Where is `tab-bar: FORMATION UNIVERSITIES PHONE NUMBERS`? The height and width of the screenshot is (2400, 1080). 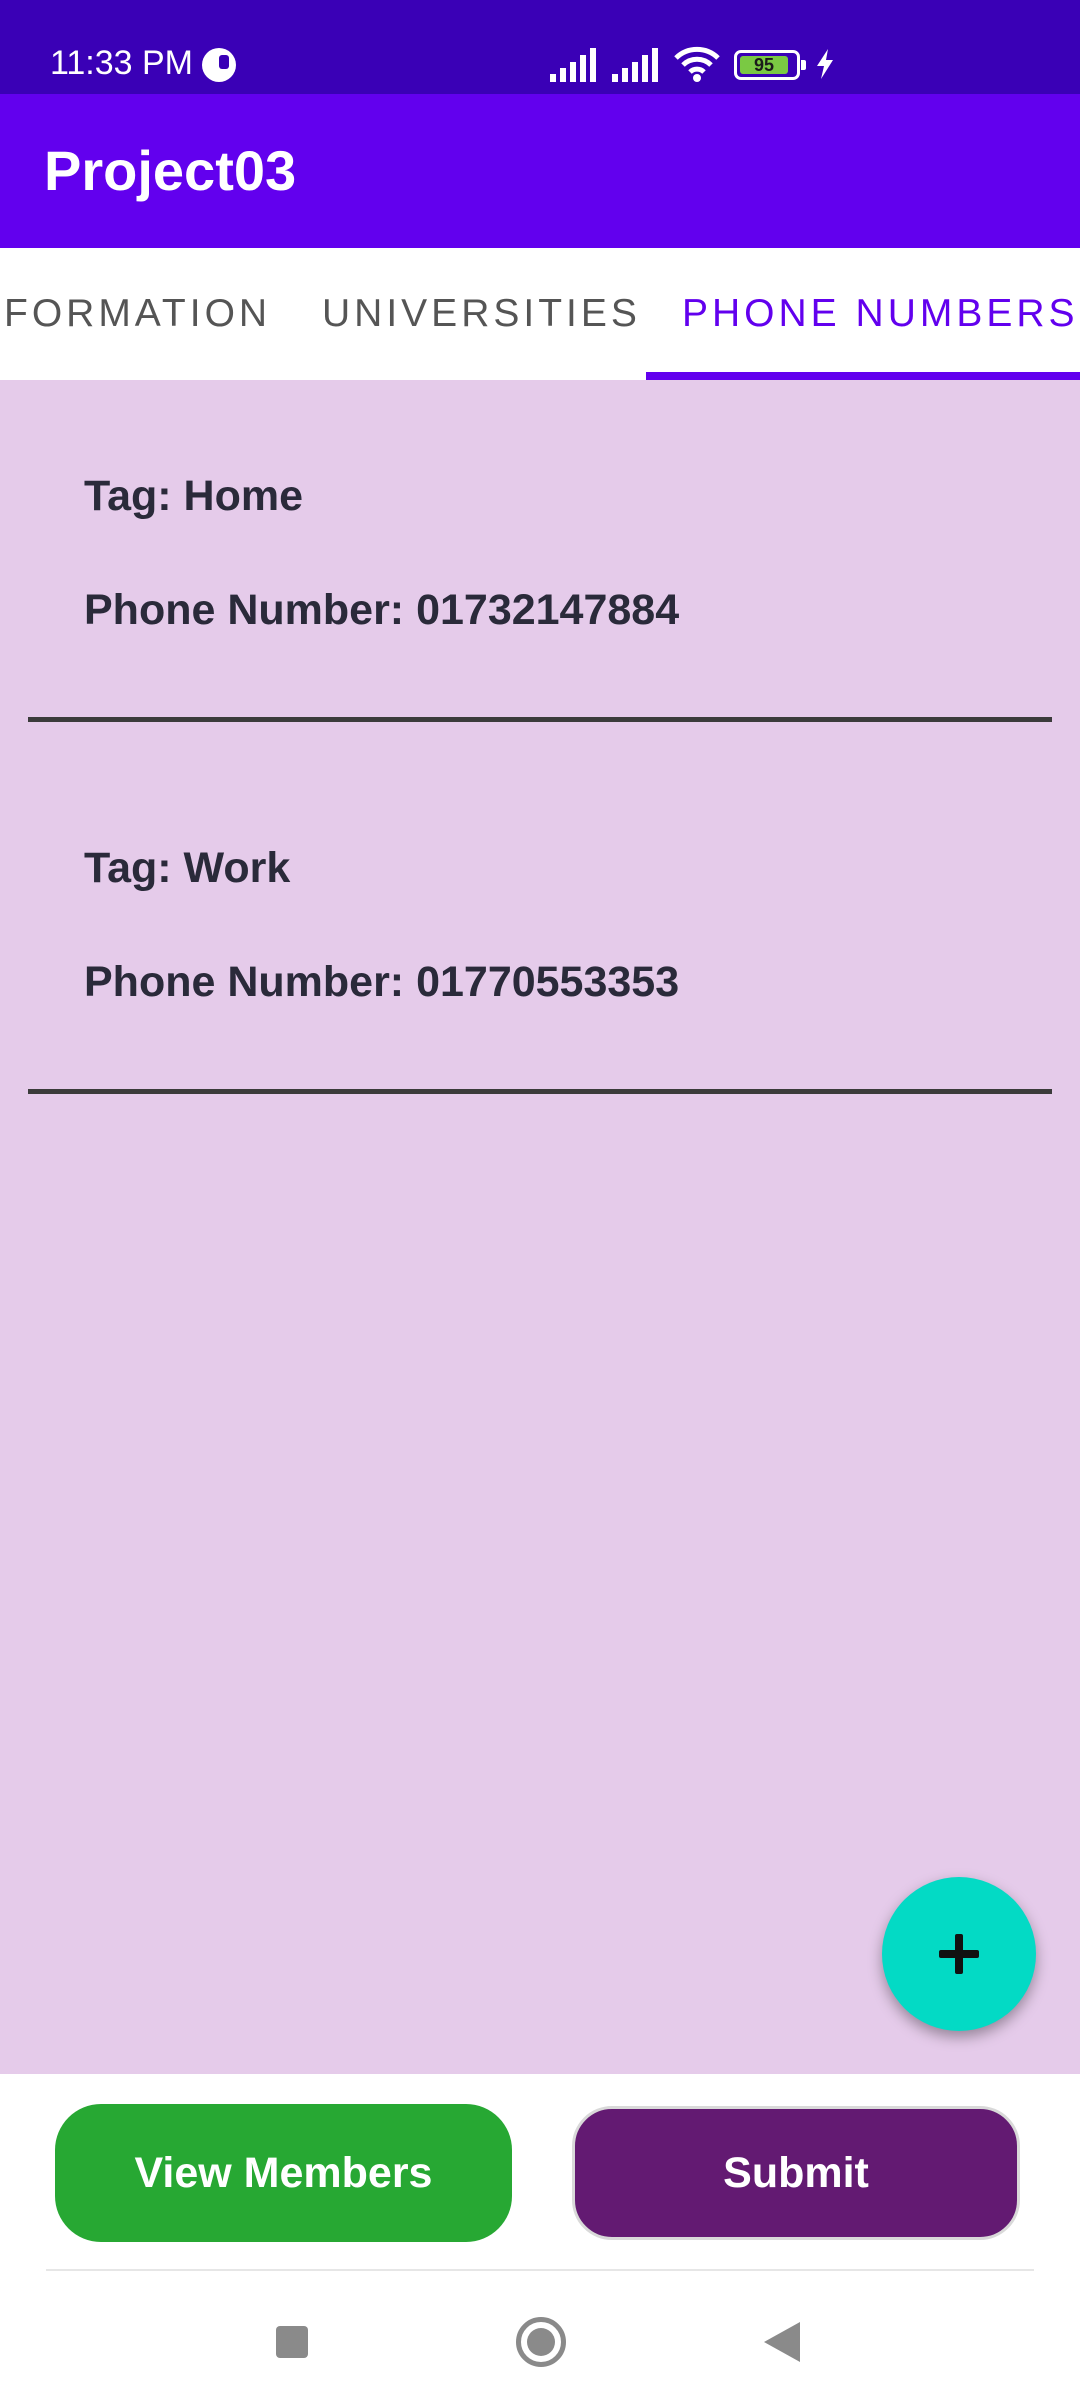 tab-bar: FORMATION UNIVERSITIES PHONE NUMBERS is located at coordinates (540, 314).